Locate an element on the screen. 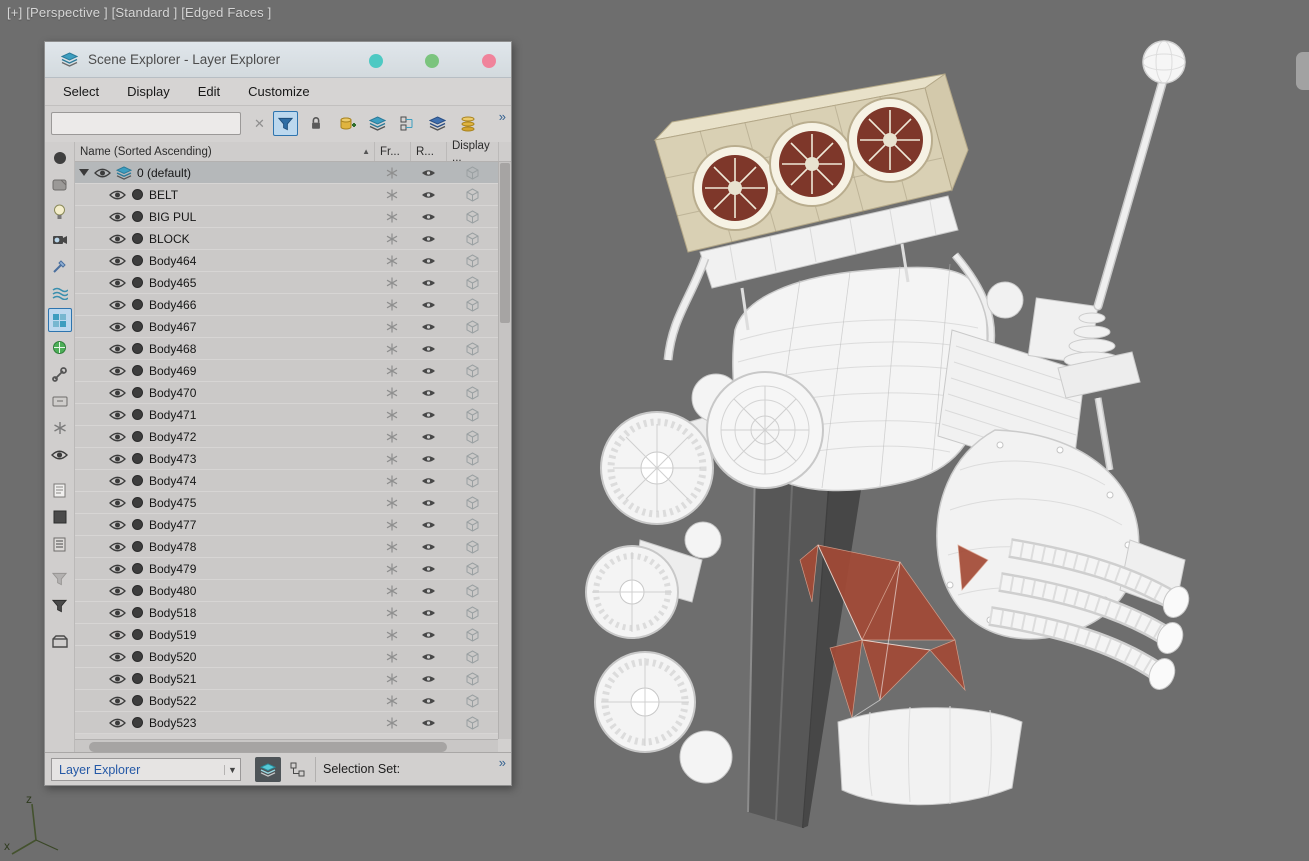 Image resolution: width=1309 pixels, height=861 pixels. layer-row: Body523 is located at coordinates (286, 723).